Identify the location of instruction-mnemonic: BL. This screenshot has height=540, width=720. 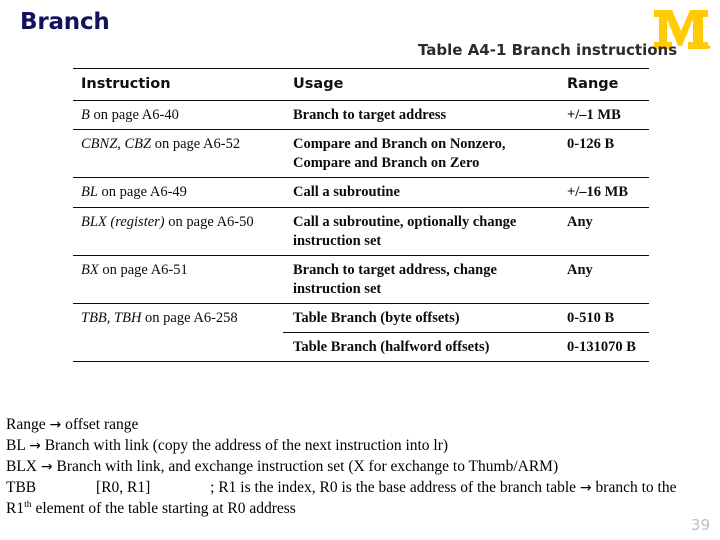
(89, 192).